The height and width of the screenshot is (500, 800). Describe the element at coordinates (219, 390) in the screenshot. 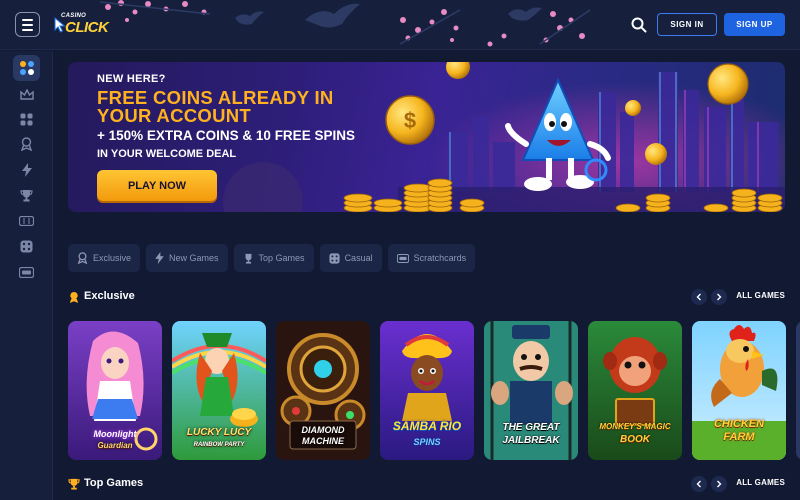

I see `game-card: LUCKY LUCY RAINBOW PARTY` at that location.